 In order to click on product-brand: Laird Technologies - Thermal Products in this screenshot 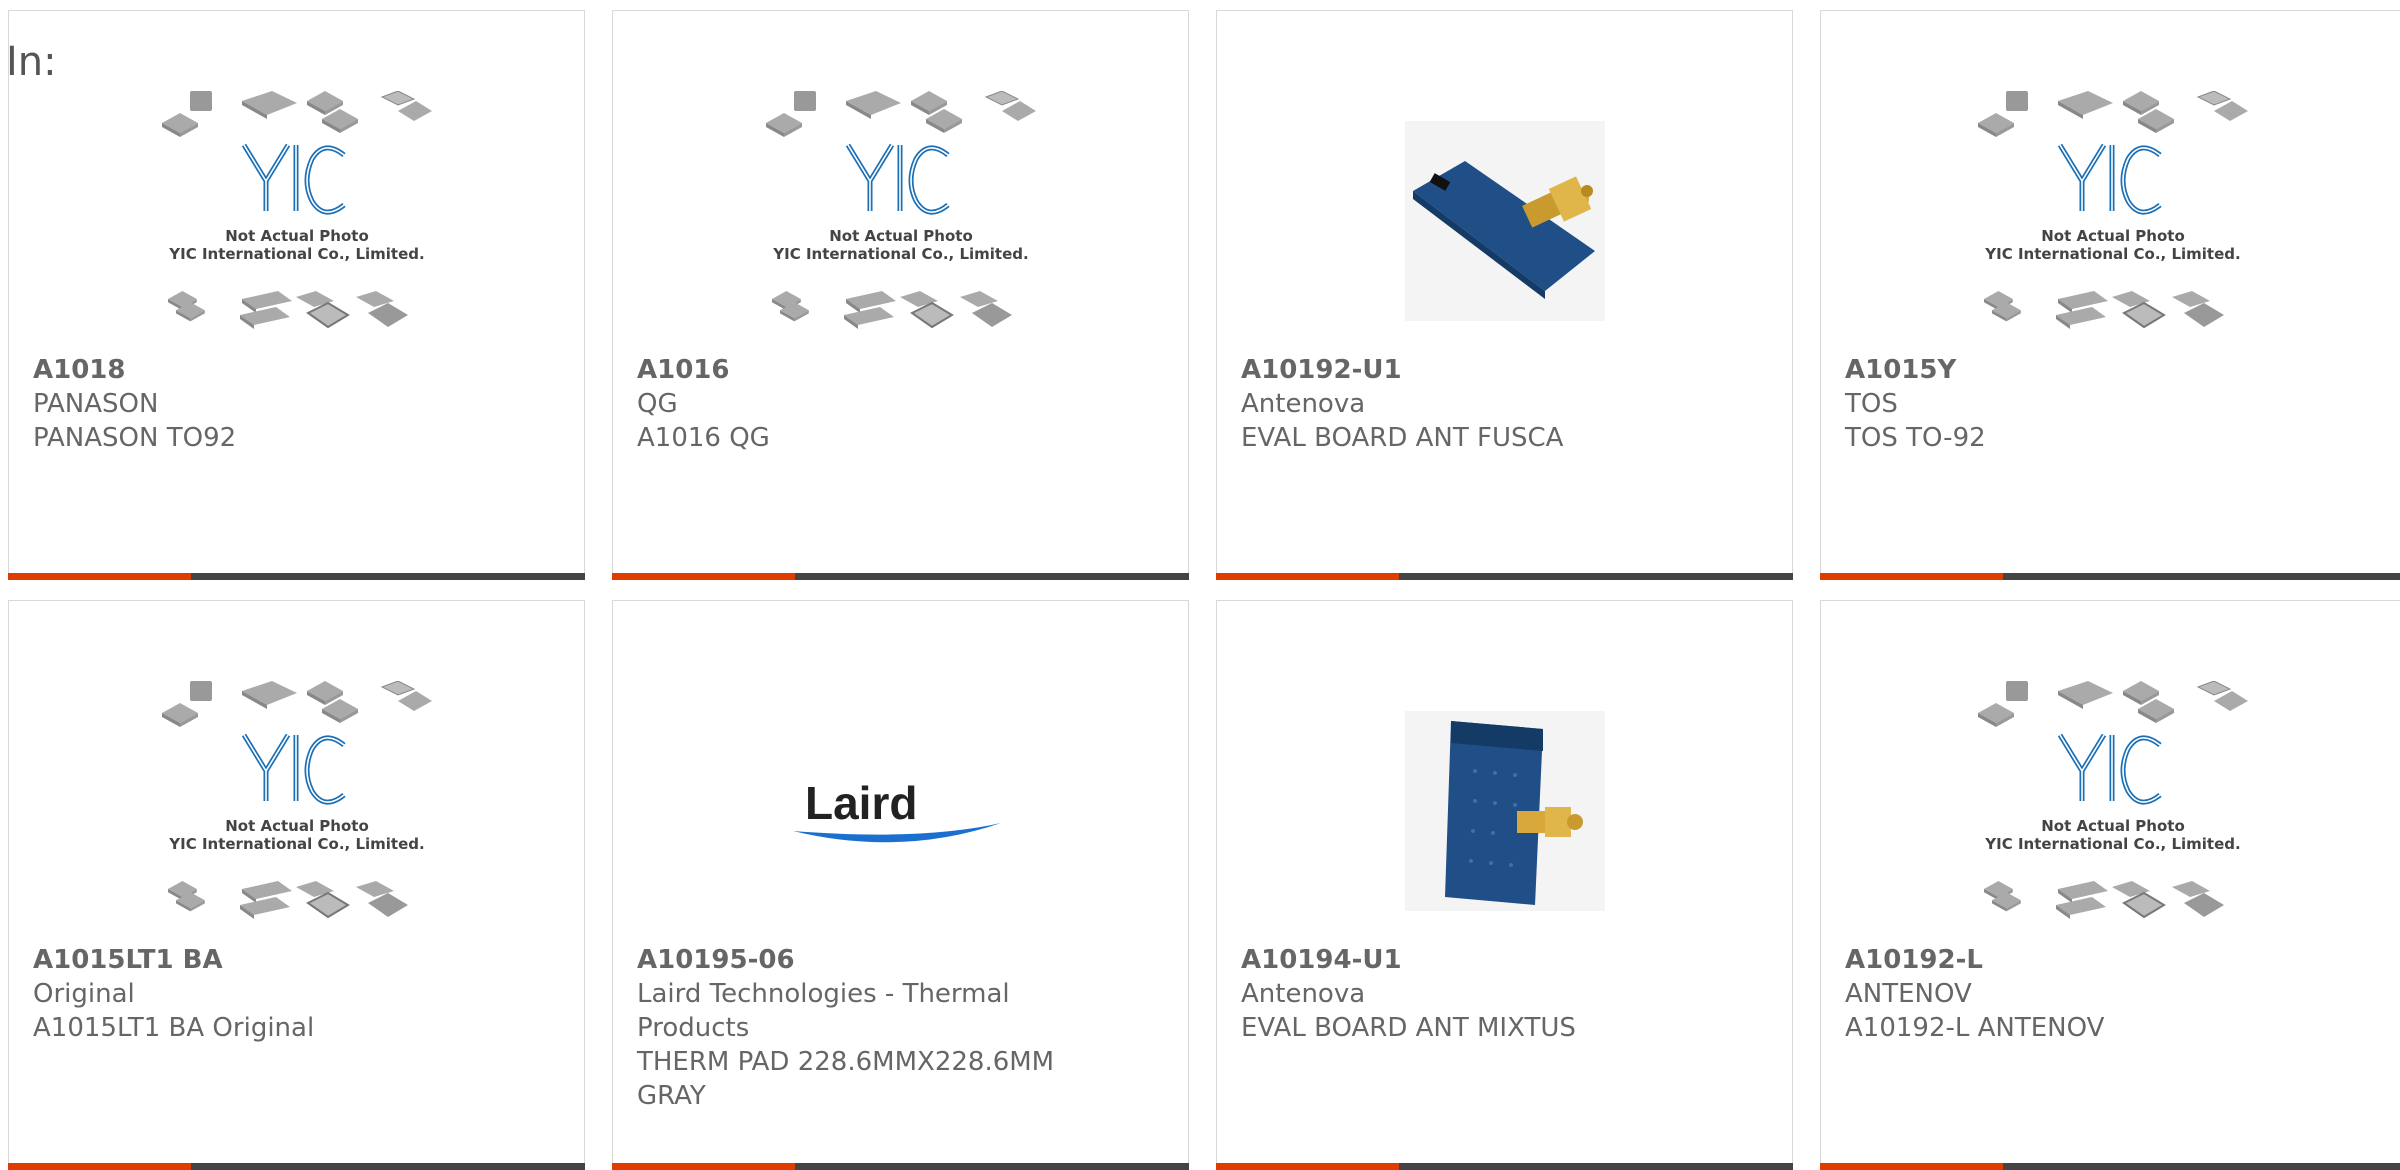, I will do `click(823, 1011)`.